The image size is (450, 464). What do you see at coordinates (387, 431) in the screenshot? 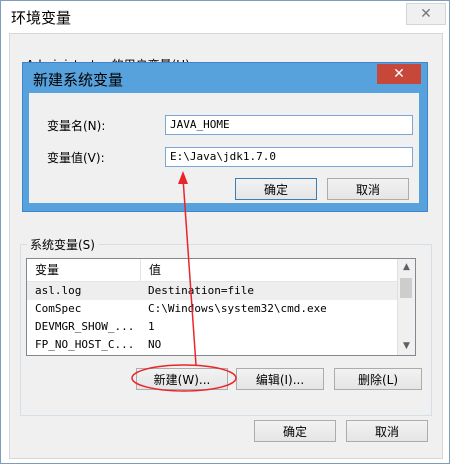
I see `cancel-button: 取消` at bounding box center [387, 431].